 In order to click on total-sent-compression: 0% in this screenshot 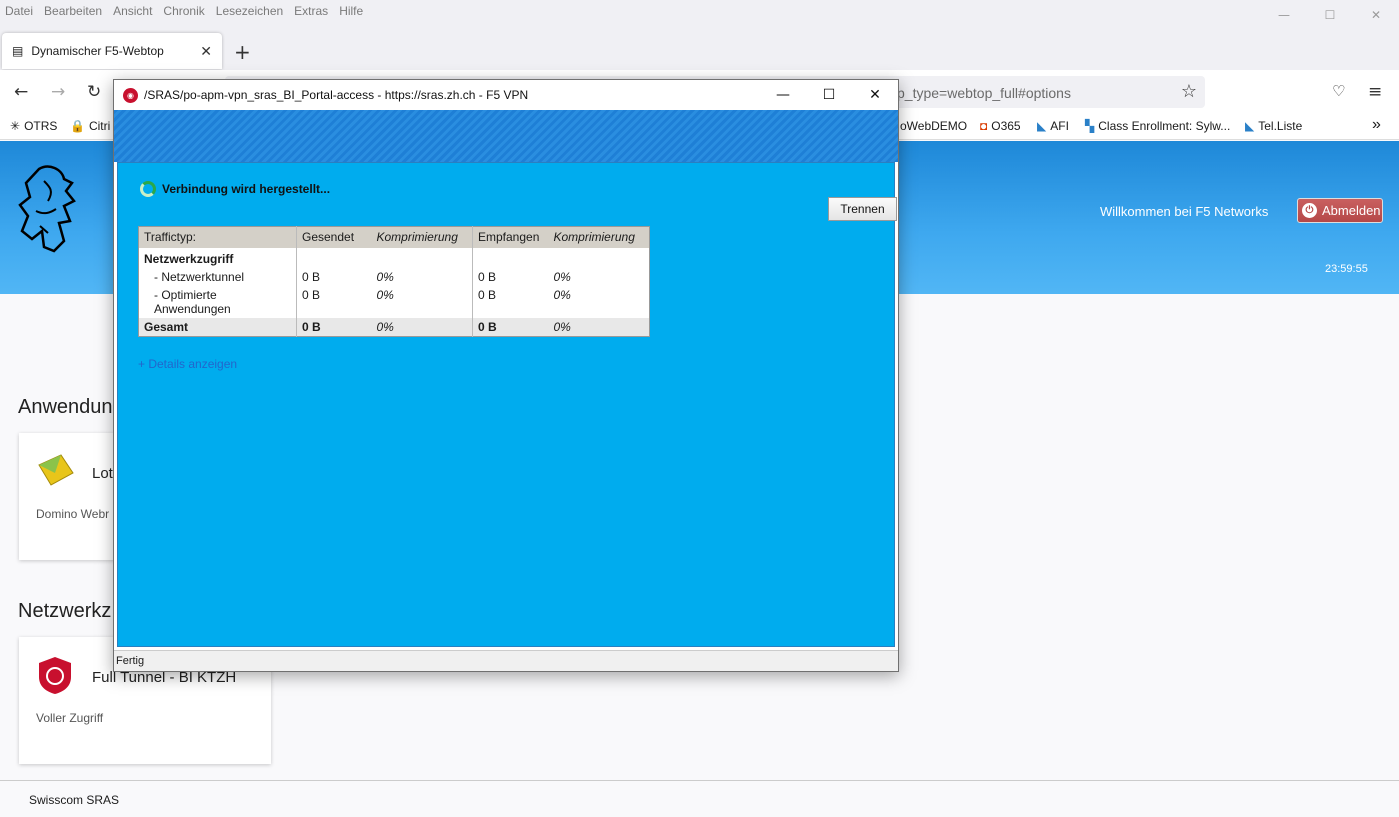, I will do `click(422, 326)`.